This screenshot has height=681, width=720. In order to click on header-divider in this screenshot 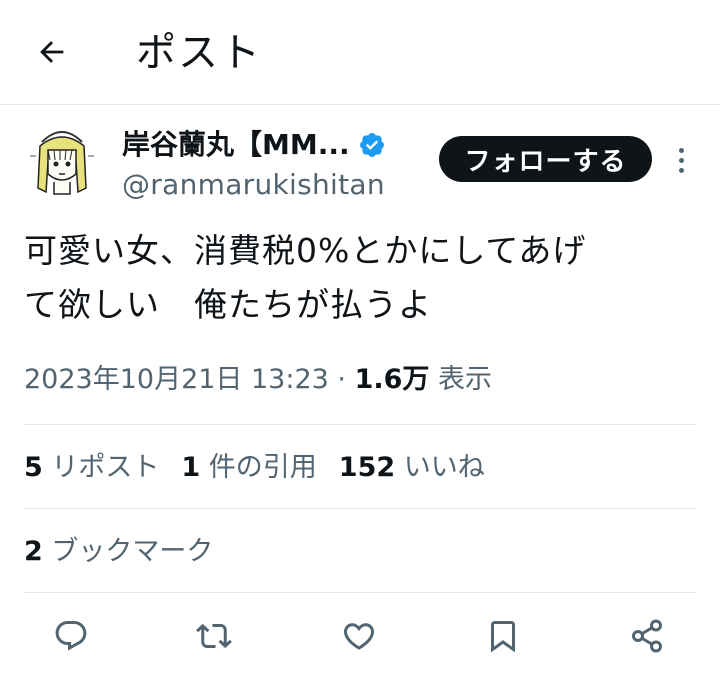, I will do `click(360, 104)`.